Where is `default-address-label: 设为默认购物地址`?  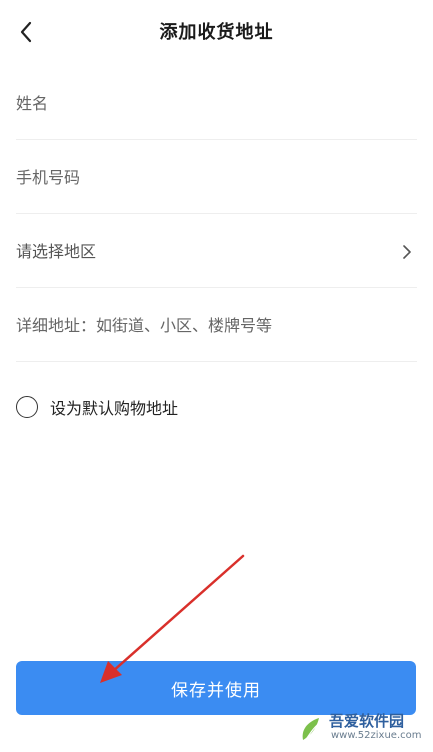
default-address-label: 设为默认购物地址 is located at coordinates (114, 408).